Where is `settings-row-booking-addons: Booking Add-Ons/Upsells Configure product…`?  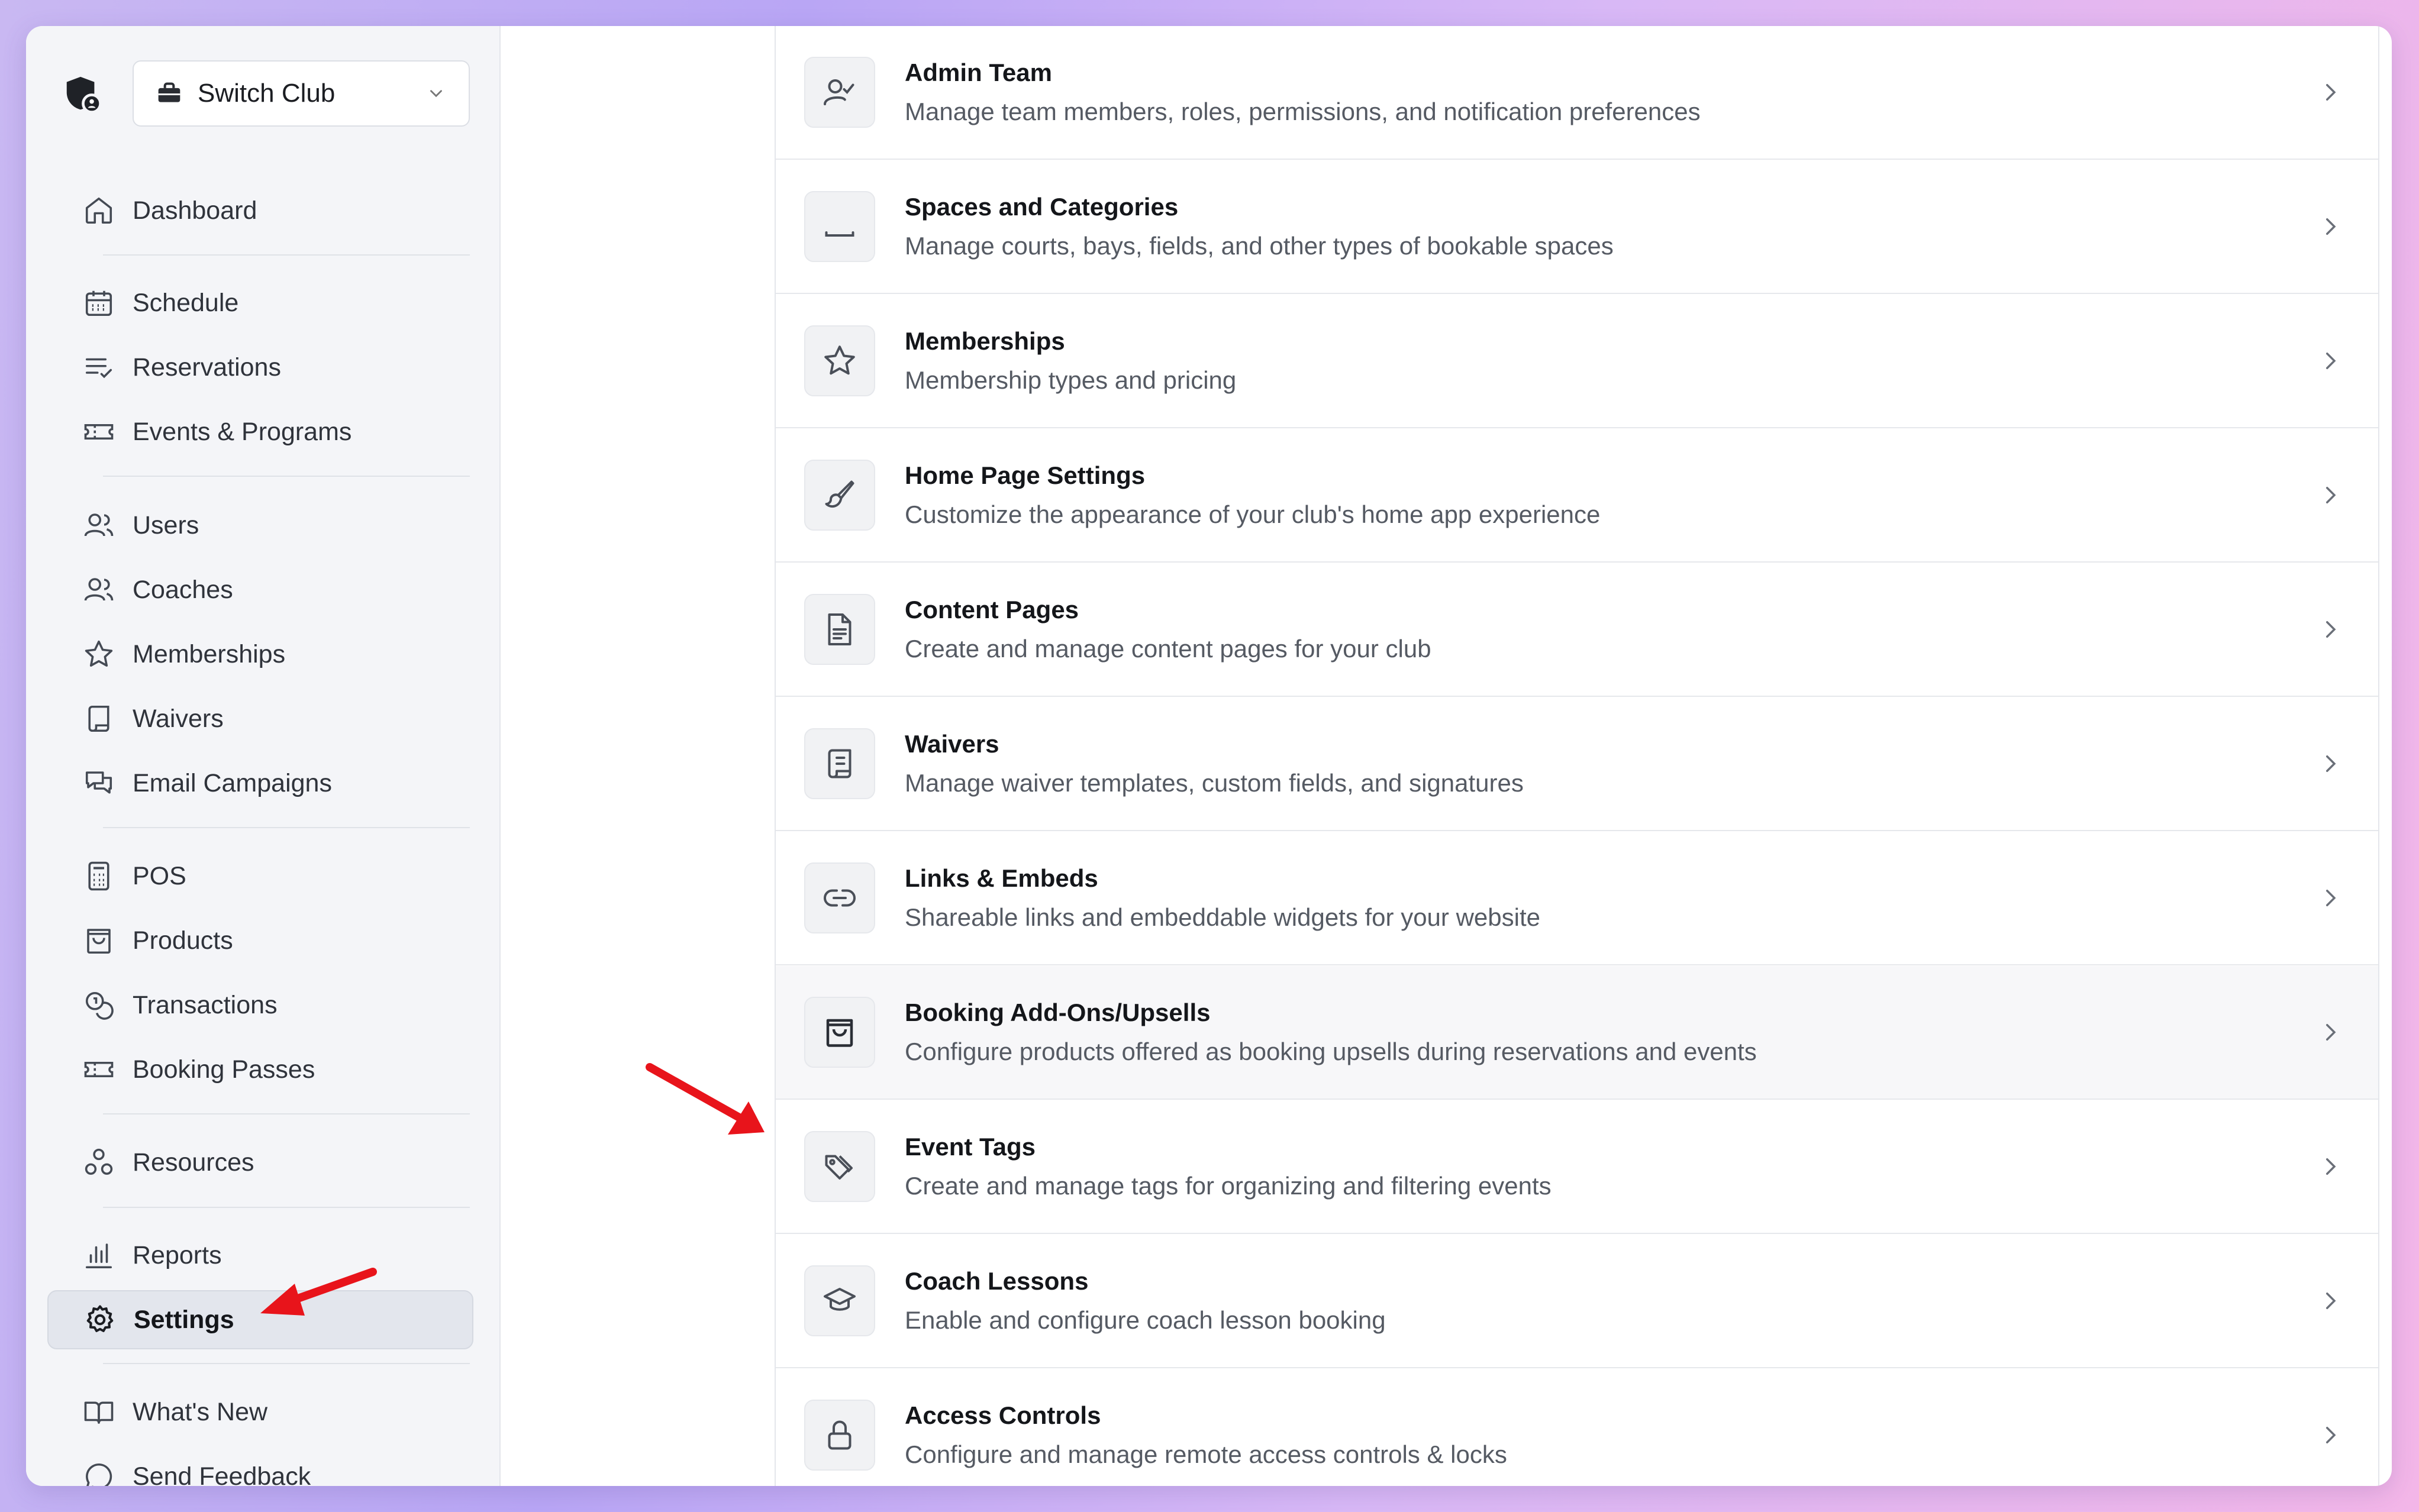
settings-row-booking-addons: Booking Add-Ons/Upsells Configure product… is located at coordinates (1577, 1033).